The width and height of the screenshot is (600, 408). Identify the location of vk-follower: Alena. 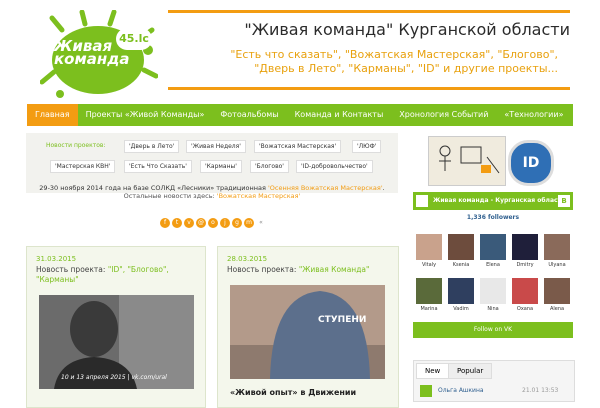
(557, 295).